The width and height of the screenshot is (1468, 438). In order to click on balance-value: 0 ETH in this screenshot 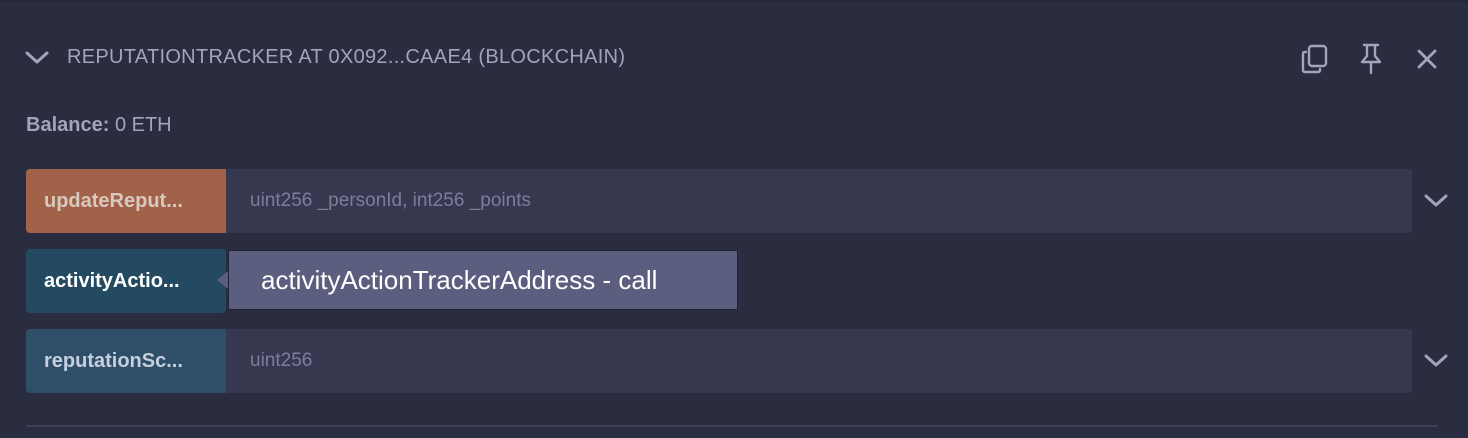, I will do `click(143, 125)`.